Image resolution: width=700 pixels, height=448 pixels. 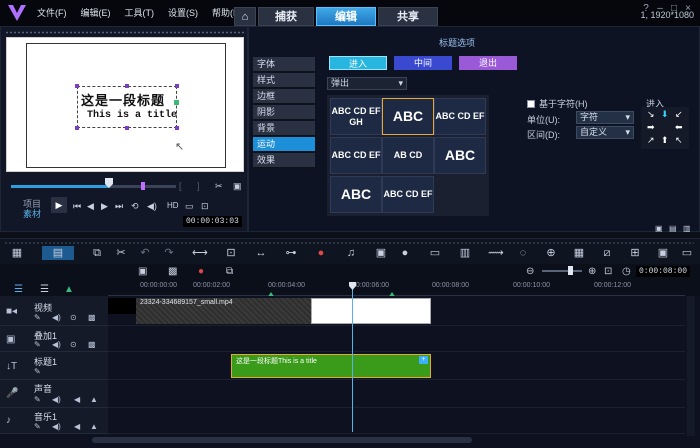 What do you see at coordinates (284, 128) in the screenshot?
I see `tab-background: 背景` at bounding box center [284, 128].